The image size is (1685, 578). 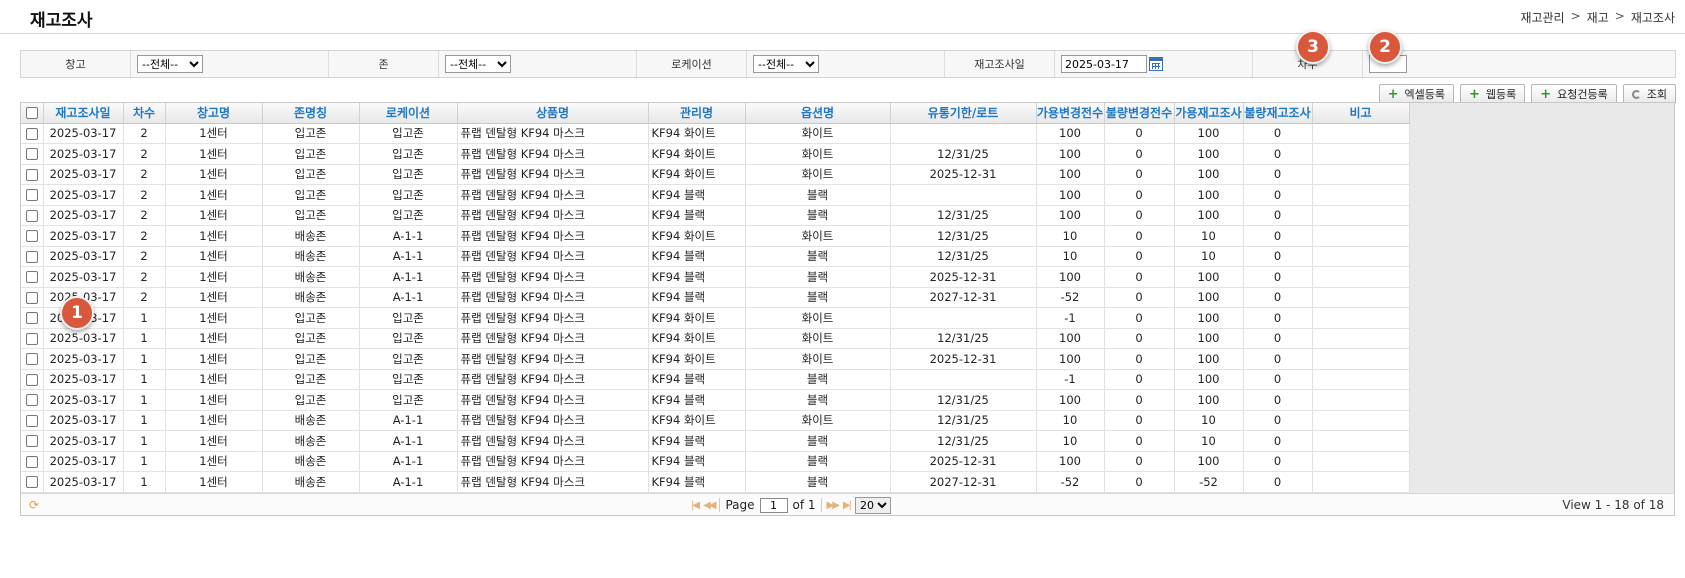 What do you see at coordinates (311, 461) in the screenshot?
I see `table-cell: 배송존` at bounding box center [311, 461].